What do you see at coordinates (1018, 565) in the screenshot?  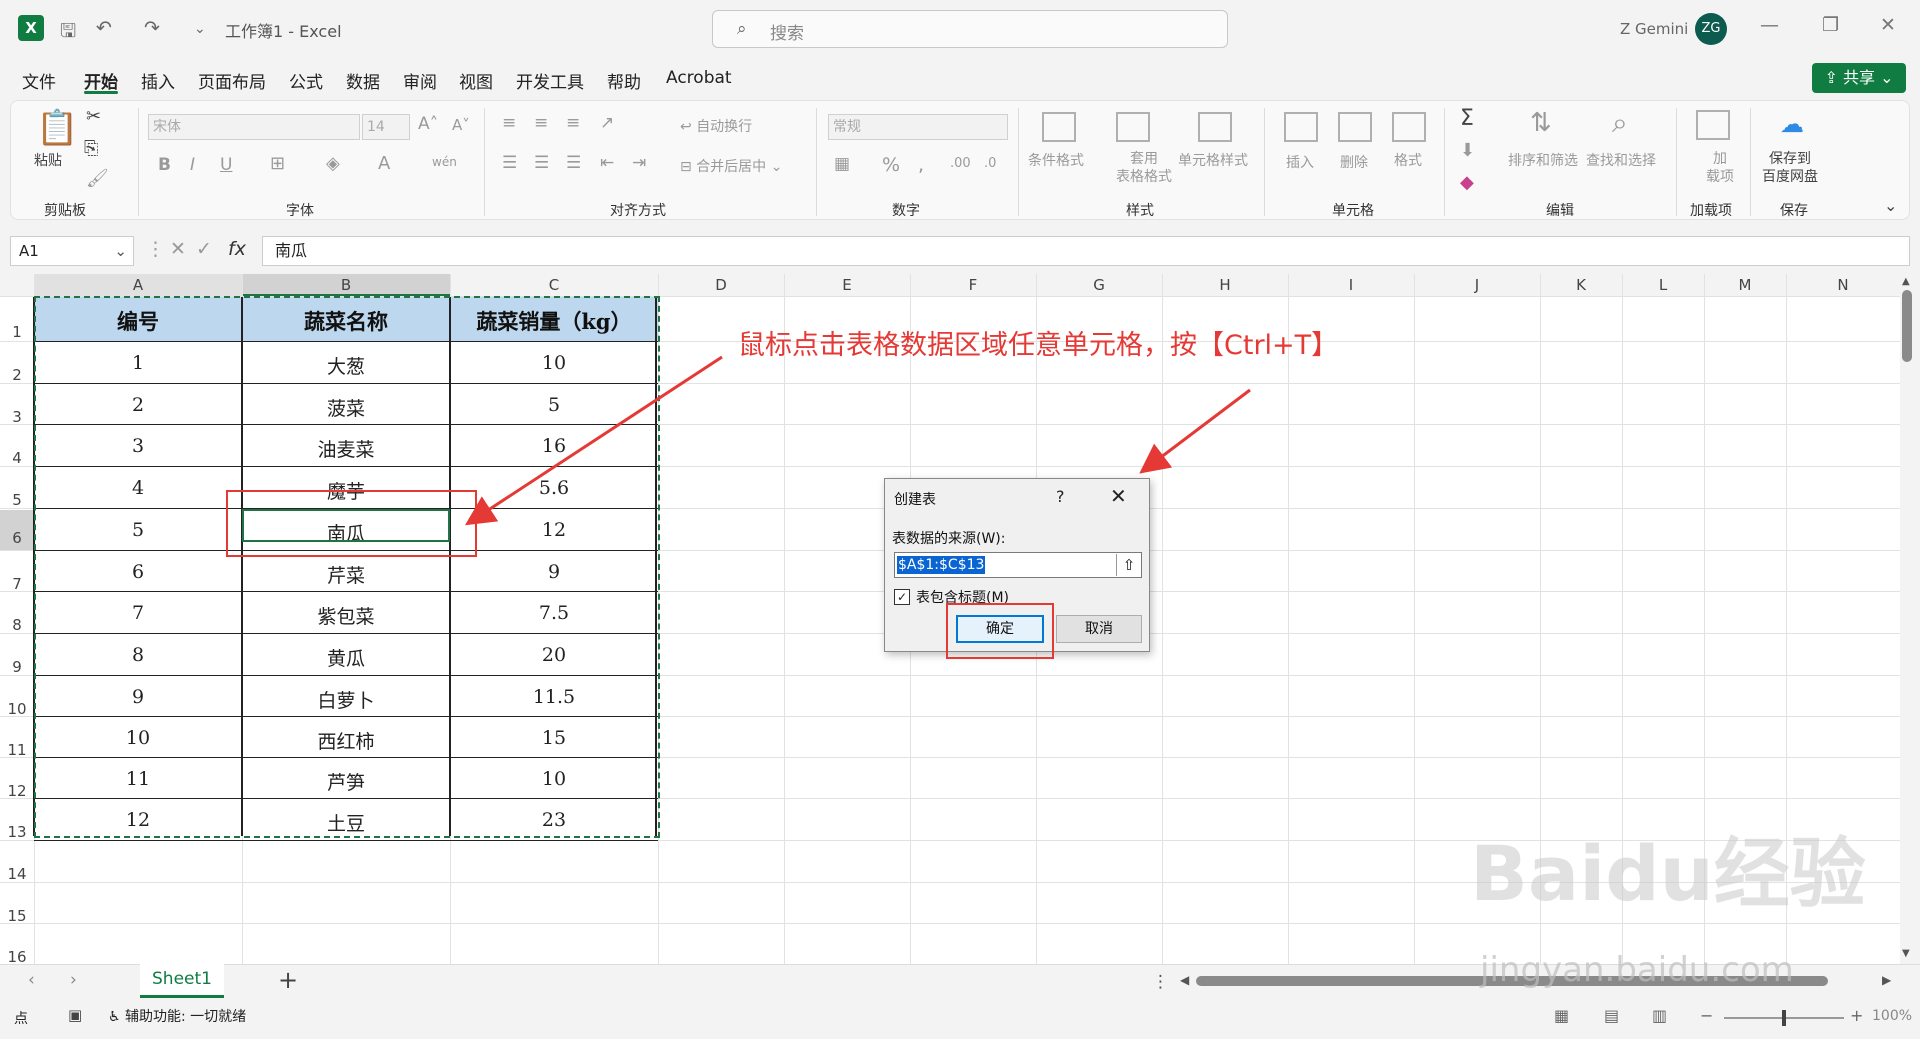 I see `range-input: $A$1:$C$13` at bounding box center [1018, 565].